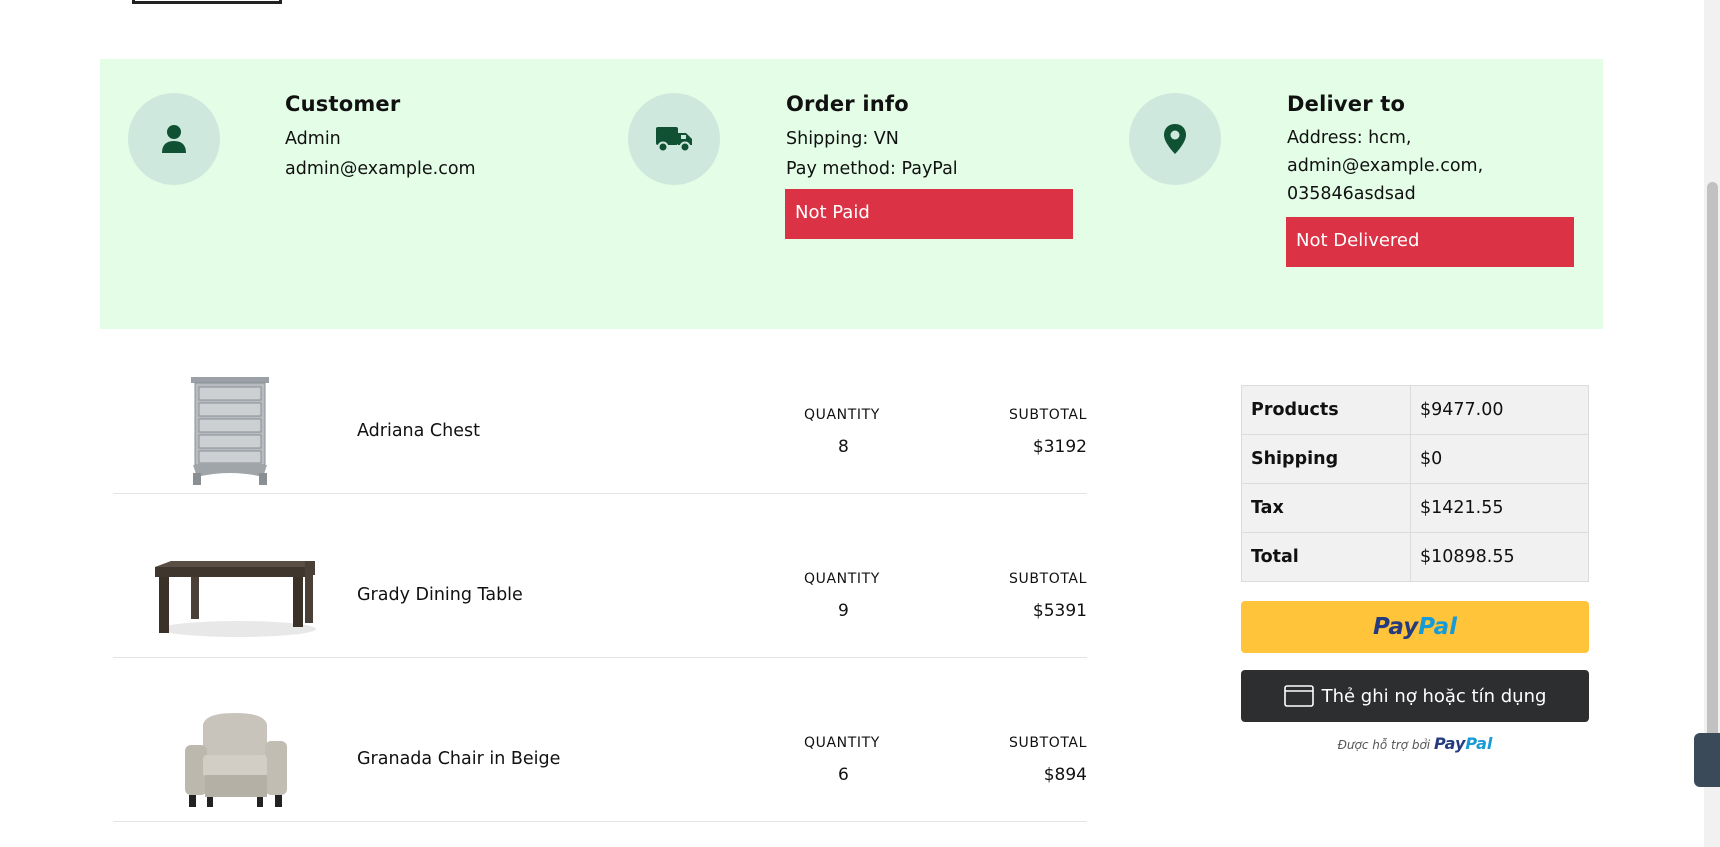 The height and width of the screenshot is (847, 1720). What do you see at coordinates (1499, 410) in the screenshot?
I see `summary-value: $9477.00` at bounding box center [1499, 410].